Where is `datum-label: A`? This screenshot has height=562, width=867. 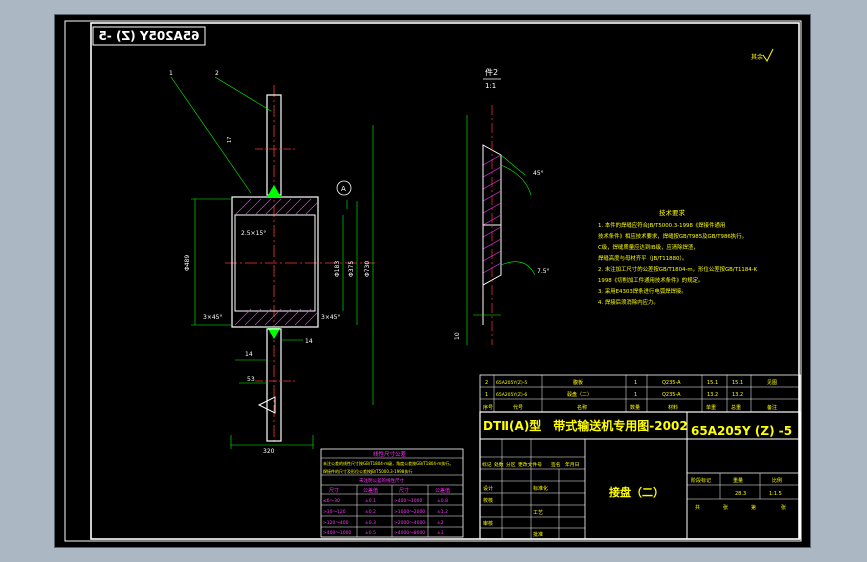 datum-label: A is located at coordinates (343, 189).